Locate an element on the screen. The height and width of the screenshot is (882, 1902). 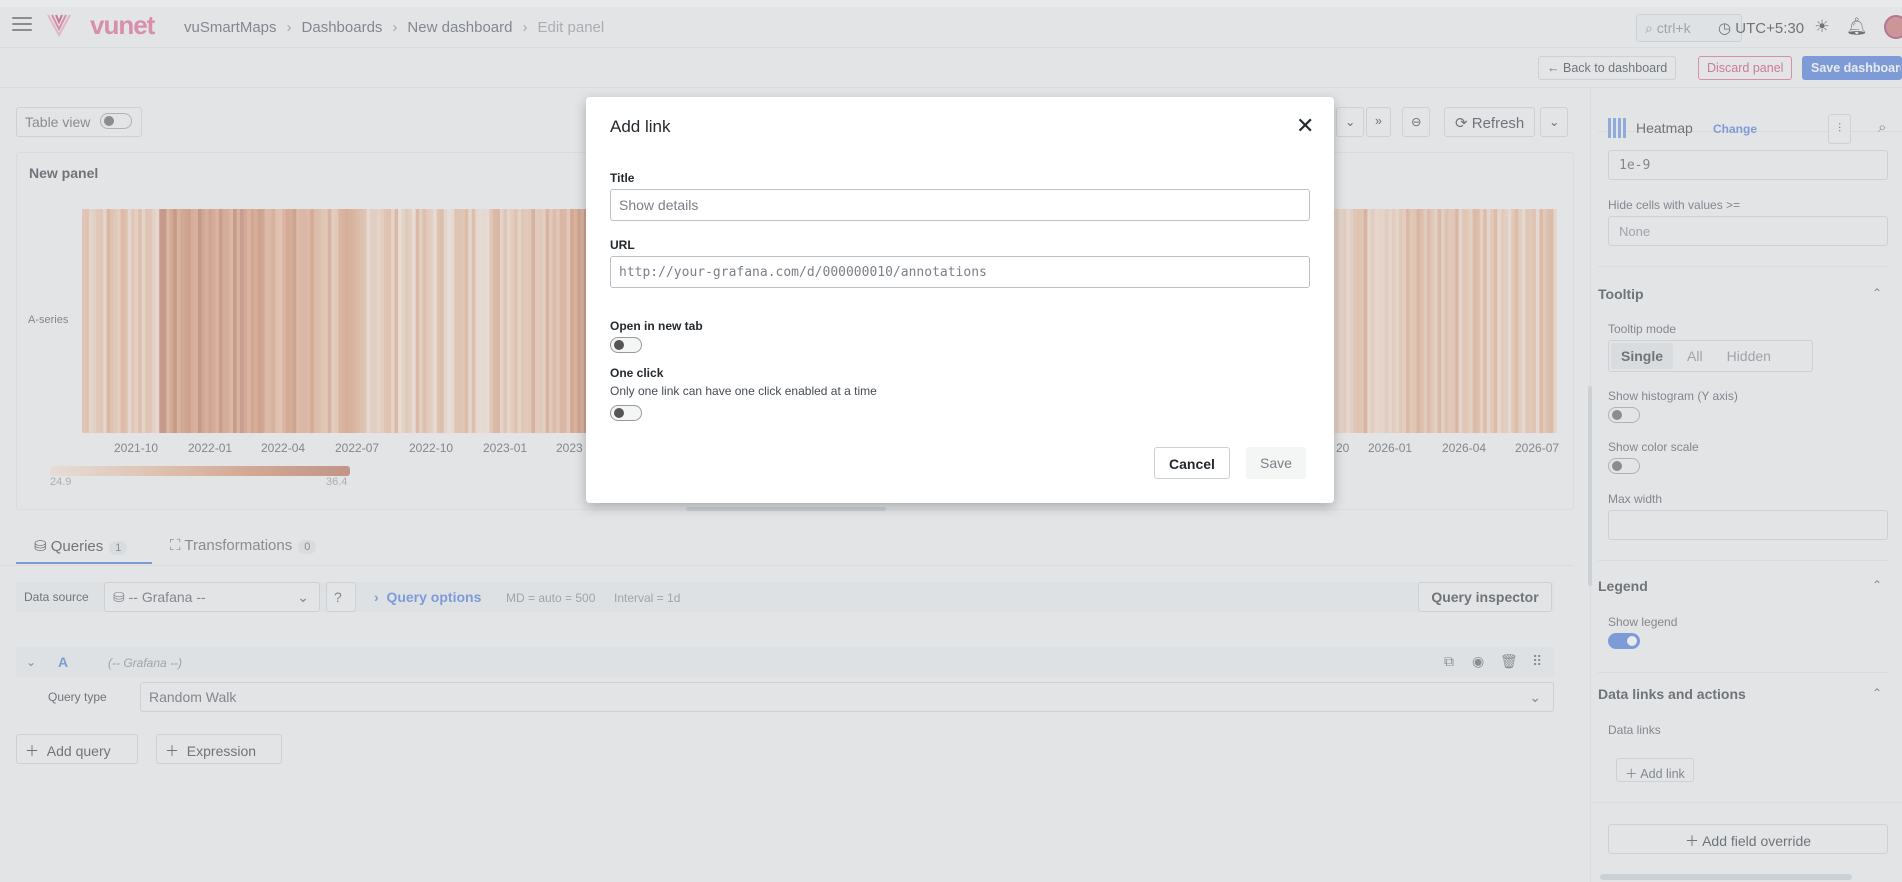
title-input is located at coordinates (960, 205).